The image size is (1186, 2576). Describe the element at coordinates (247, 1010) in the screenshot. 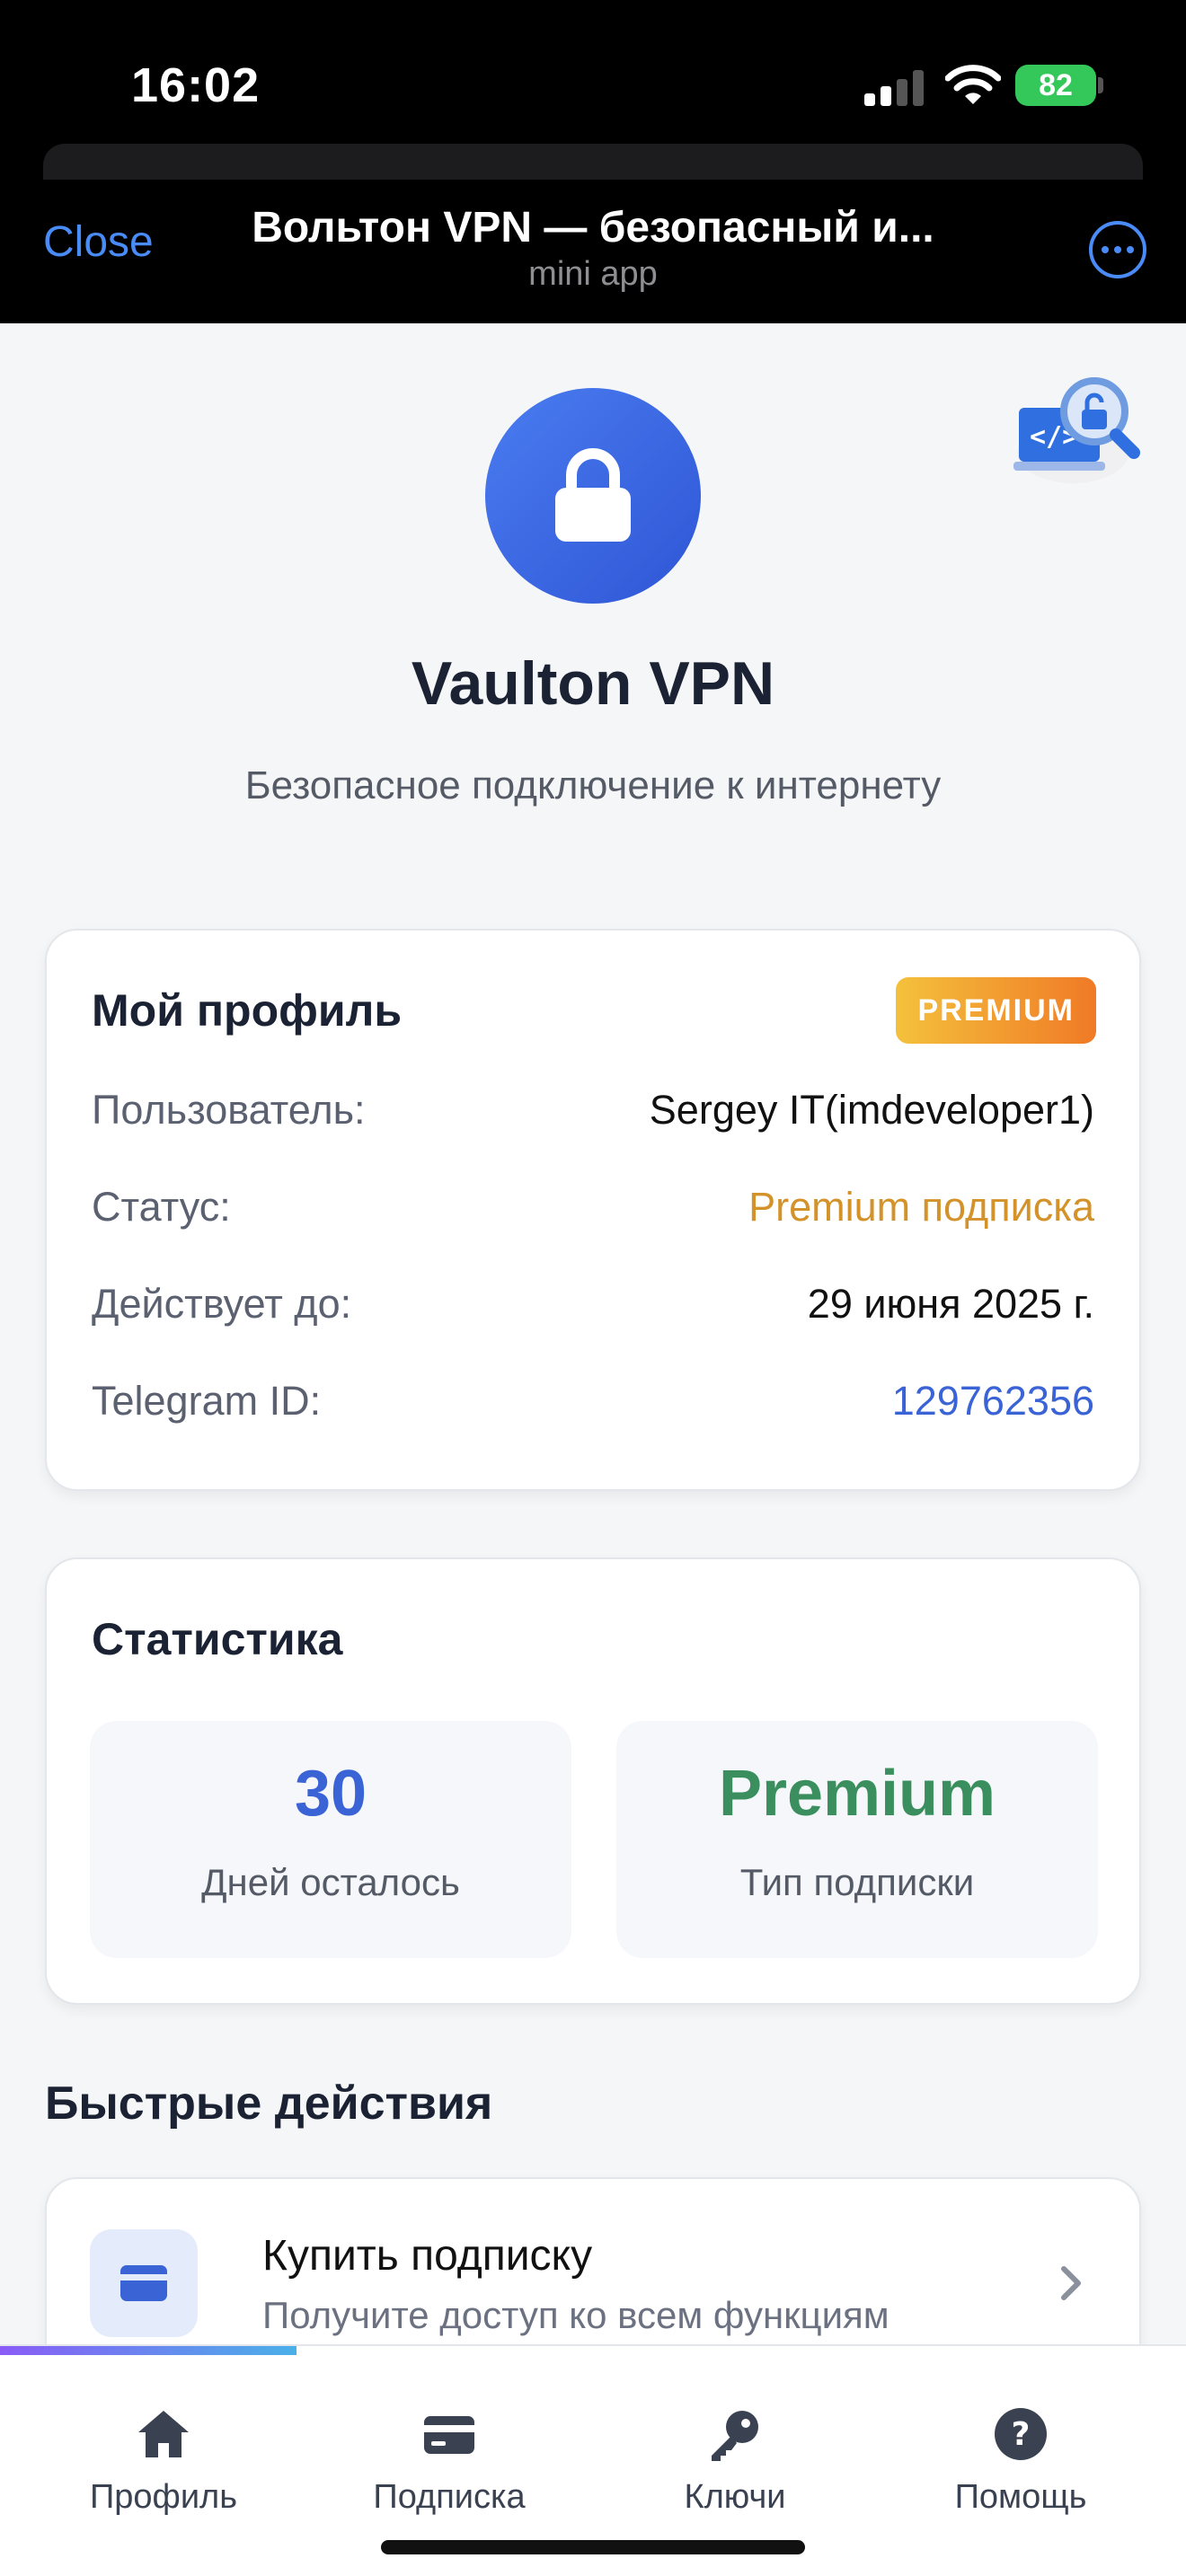

I see `profile-card-title: Мой профиль` at that location.